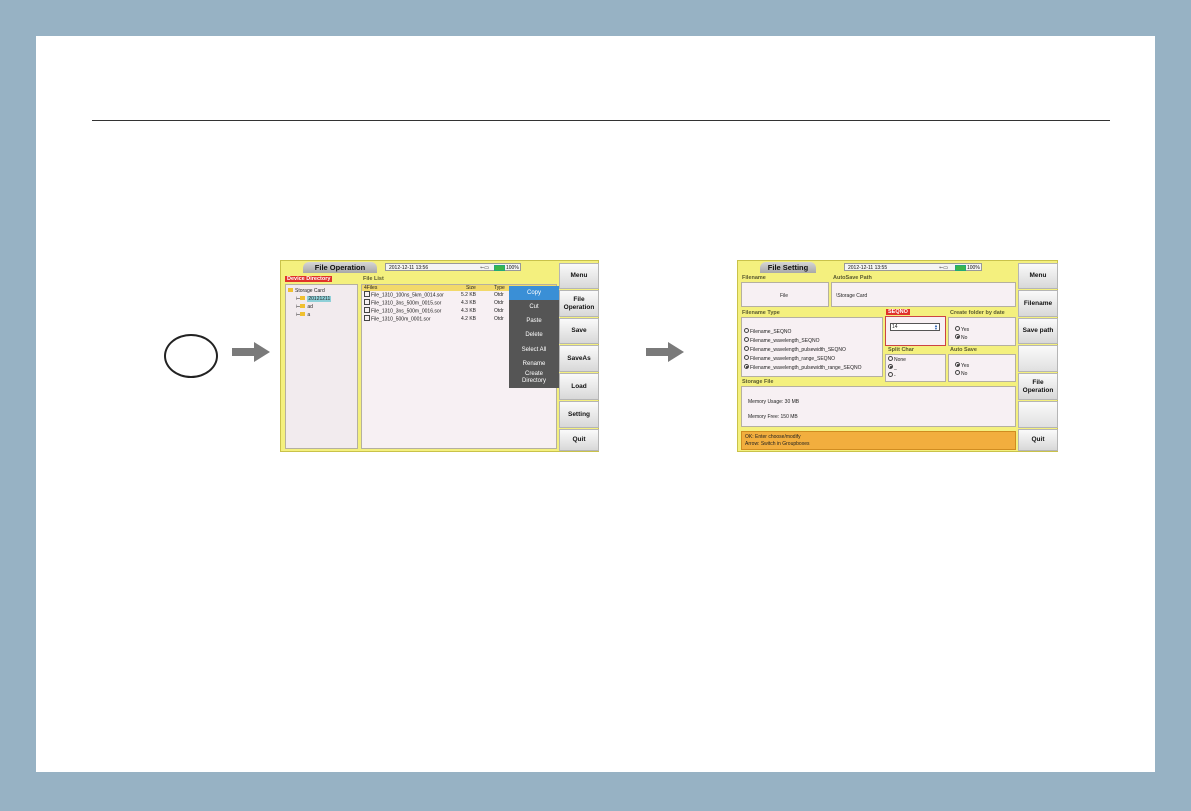  I want to click on size-column-header: Size, so click(471, 288).